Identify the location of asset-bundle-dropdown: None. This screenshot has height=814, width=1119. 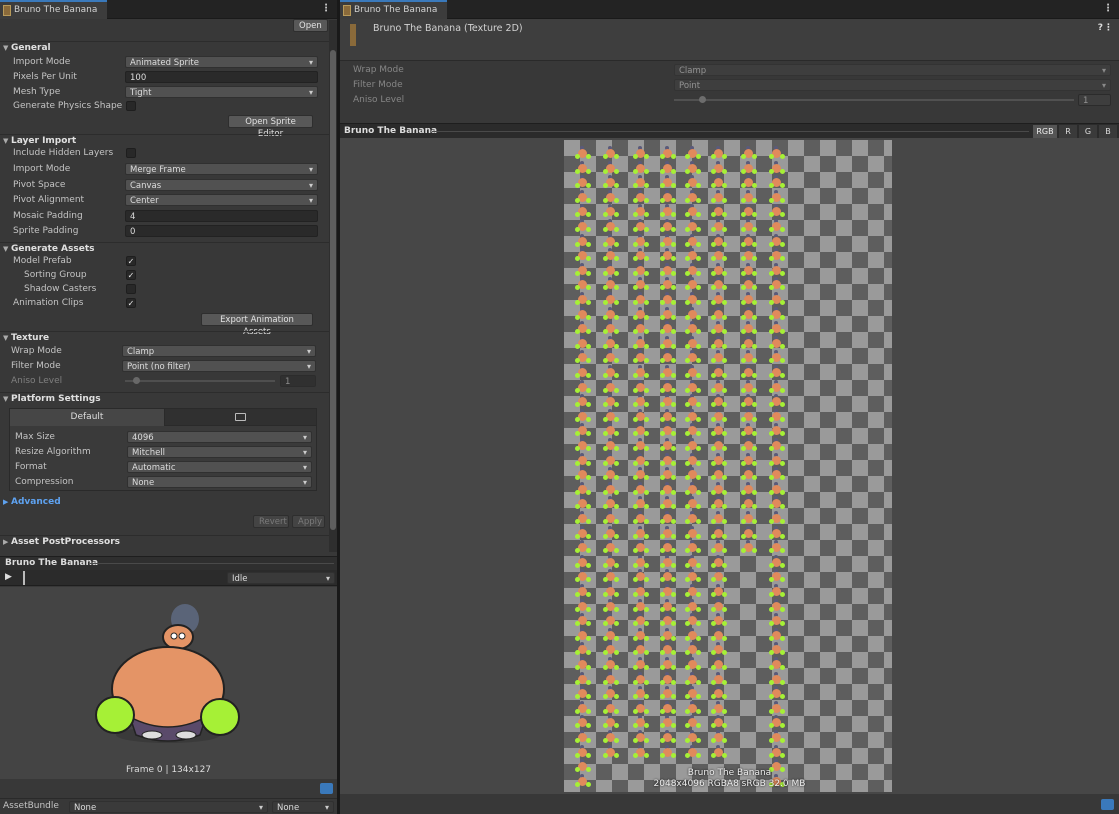
(168, 807).